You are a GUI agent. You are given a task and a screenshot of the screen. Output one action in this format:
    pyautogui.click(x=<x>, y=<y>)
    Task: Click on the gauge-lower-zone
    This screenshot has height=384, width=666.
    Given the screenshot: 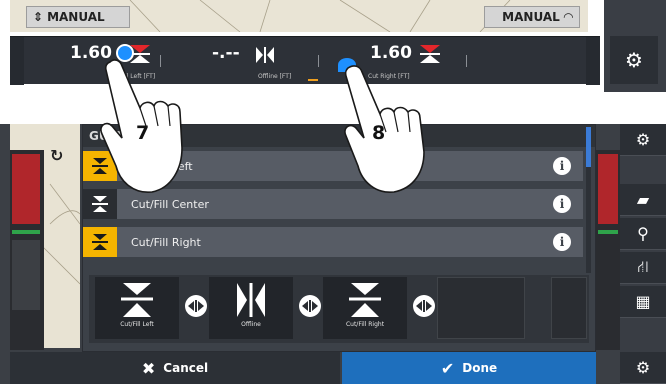 What is the action you would take?
    pyautogui.click(x=26, y=275)
    